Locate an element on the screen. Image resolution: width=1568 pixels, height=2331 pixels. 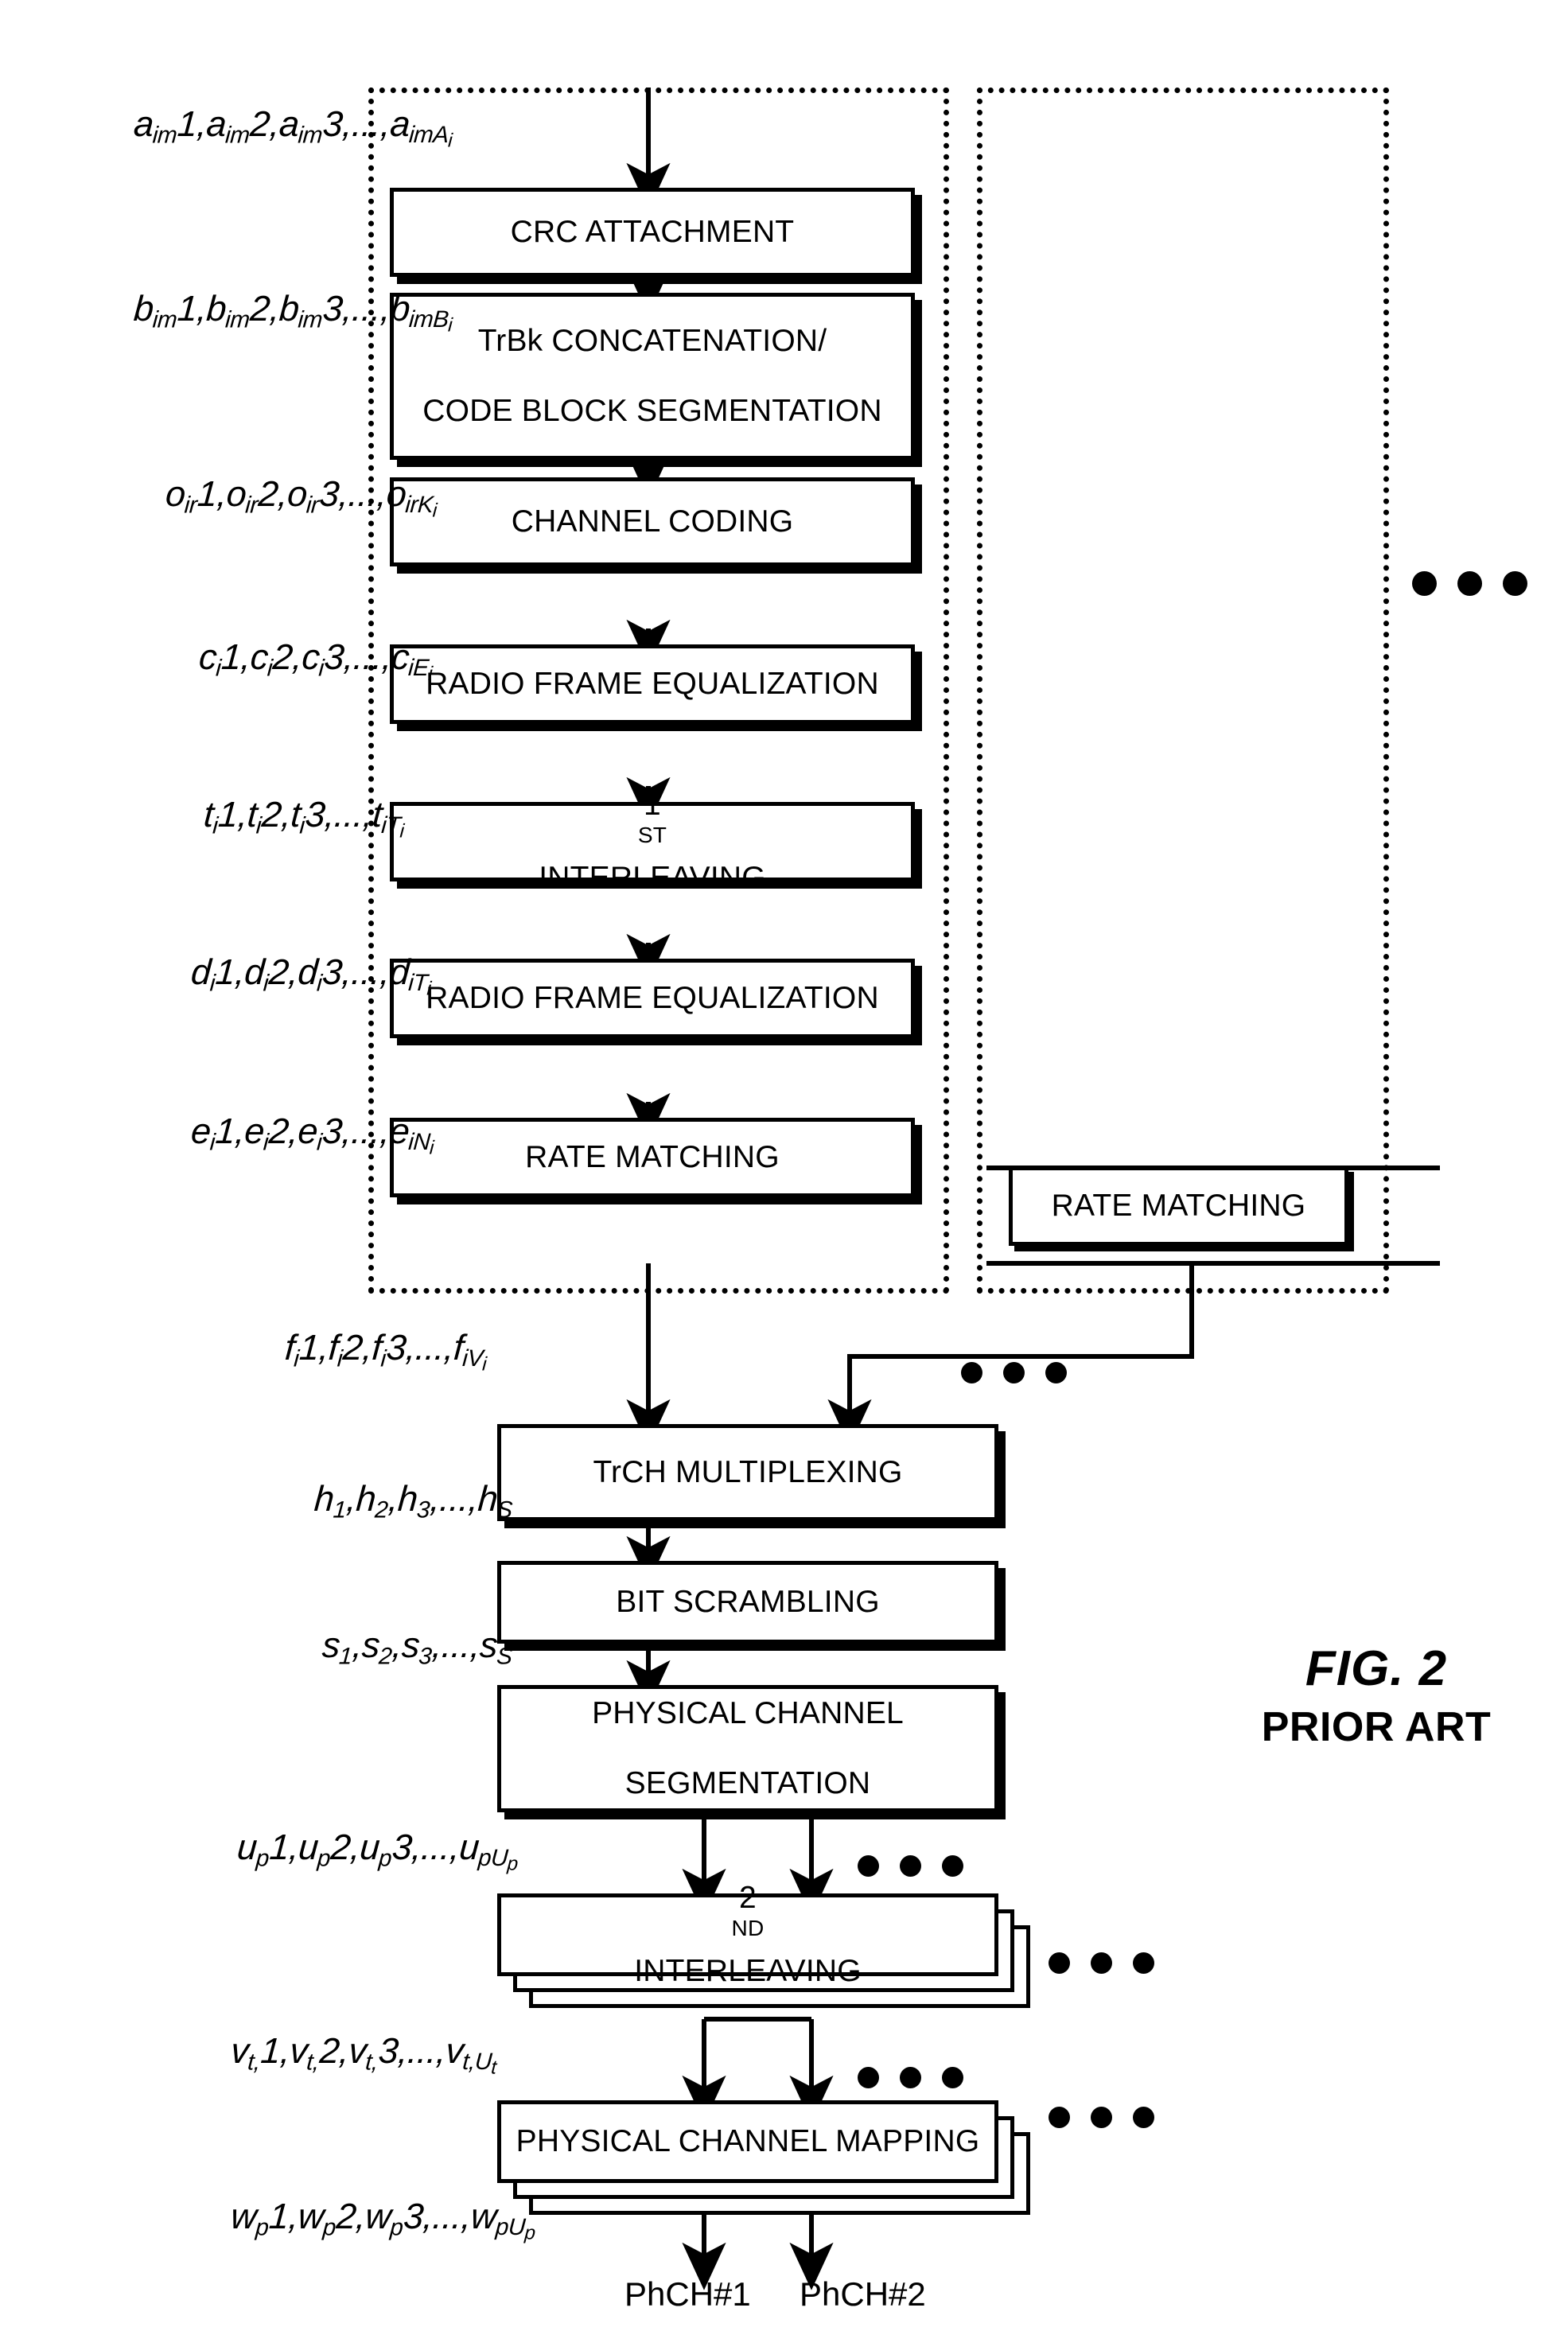
block-channel-coding: CHANNEL CODING is located at coordinates (652, 521).